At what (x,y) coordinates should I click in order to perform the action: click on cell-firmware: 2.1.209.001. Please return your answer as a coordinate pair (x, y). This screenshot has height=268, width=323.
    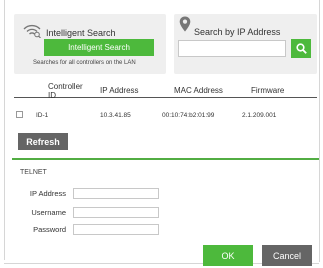
    Looking at the image, I should click on (259, 115).